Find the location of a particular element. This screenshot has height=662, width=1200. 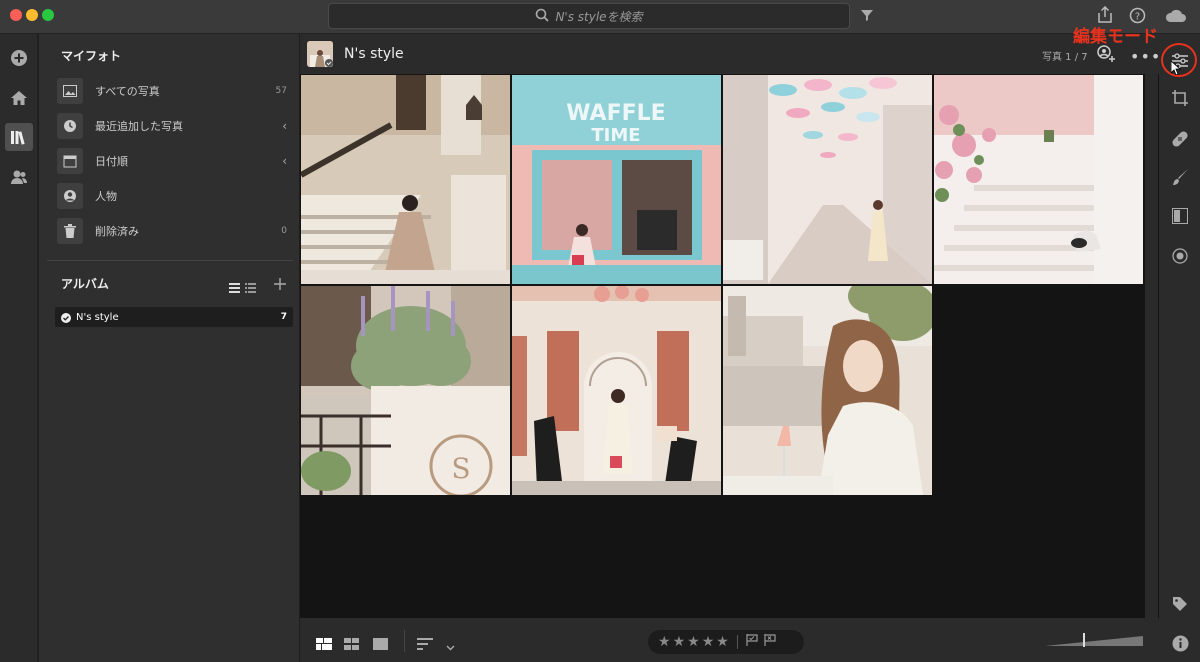

photo-count: 写真 1 / 7 is located at coordinates (1065, 57).